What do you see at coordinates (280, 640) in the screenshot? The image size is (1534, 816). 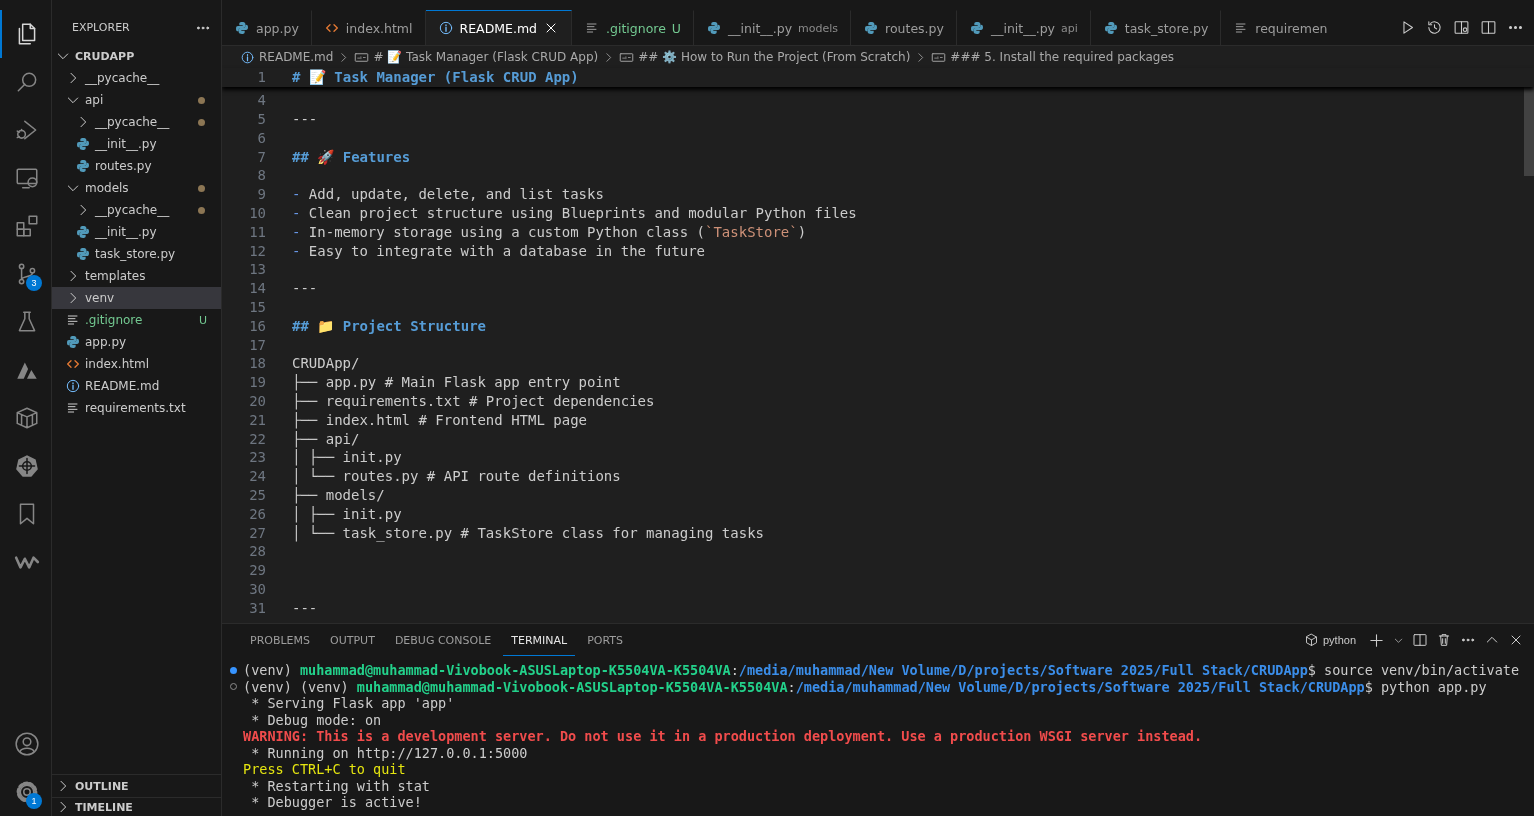 I see `panel-tab: PROBLEMS` at bounding box center [280, 640].